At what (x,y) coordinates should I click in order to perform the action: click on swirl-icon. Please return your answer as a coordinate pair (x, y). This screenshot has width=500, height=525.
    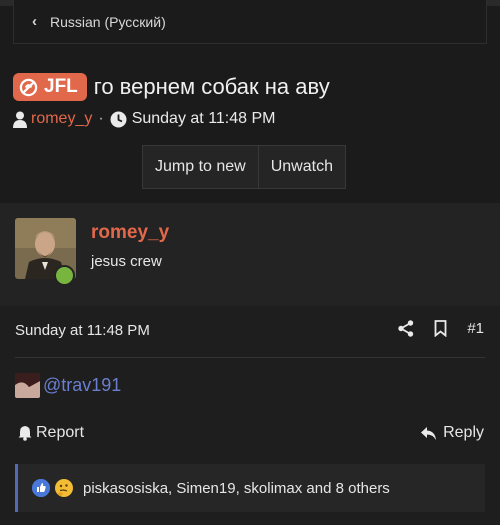
    Looking at the image, I should click on (28, 87).